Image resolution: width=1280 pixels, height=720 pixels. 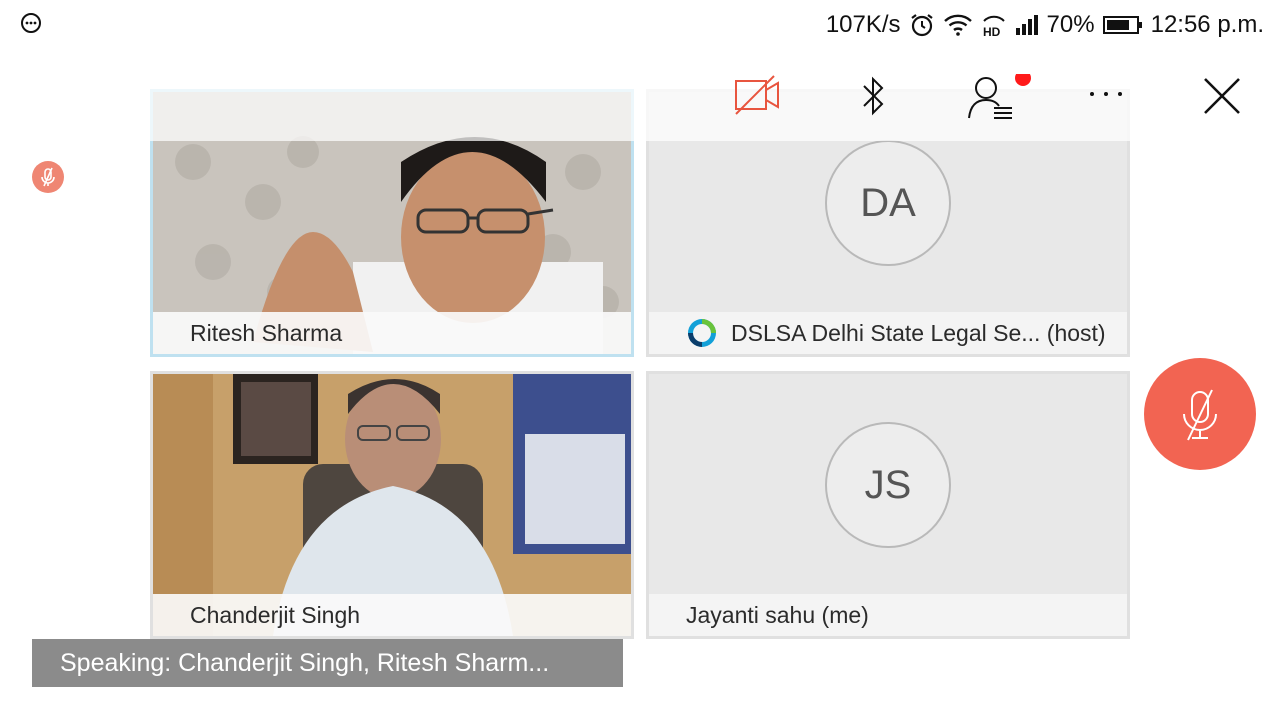 I want to click on avatar-initials: JS, so click(x=888, y=484).